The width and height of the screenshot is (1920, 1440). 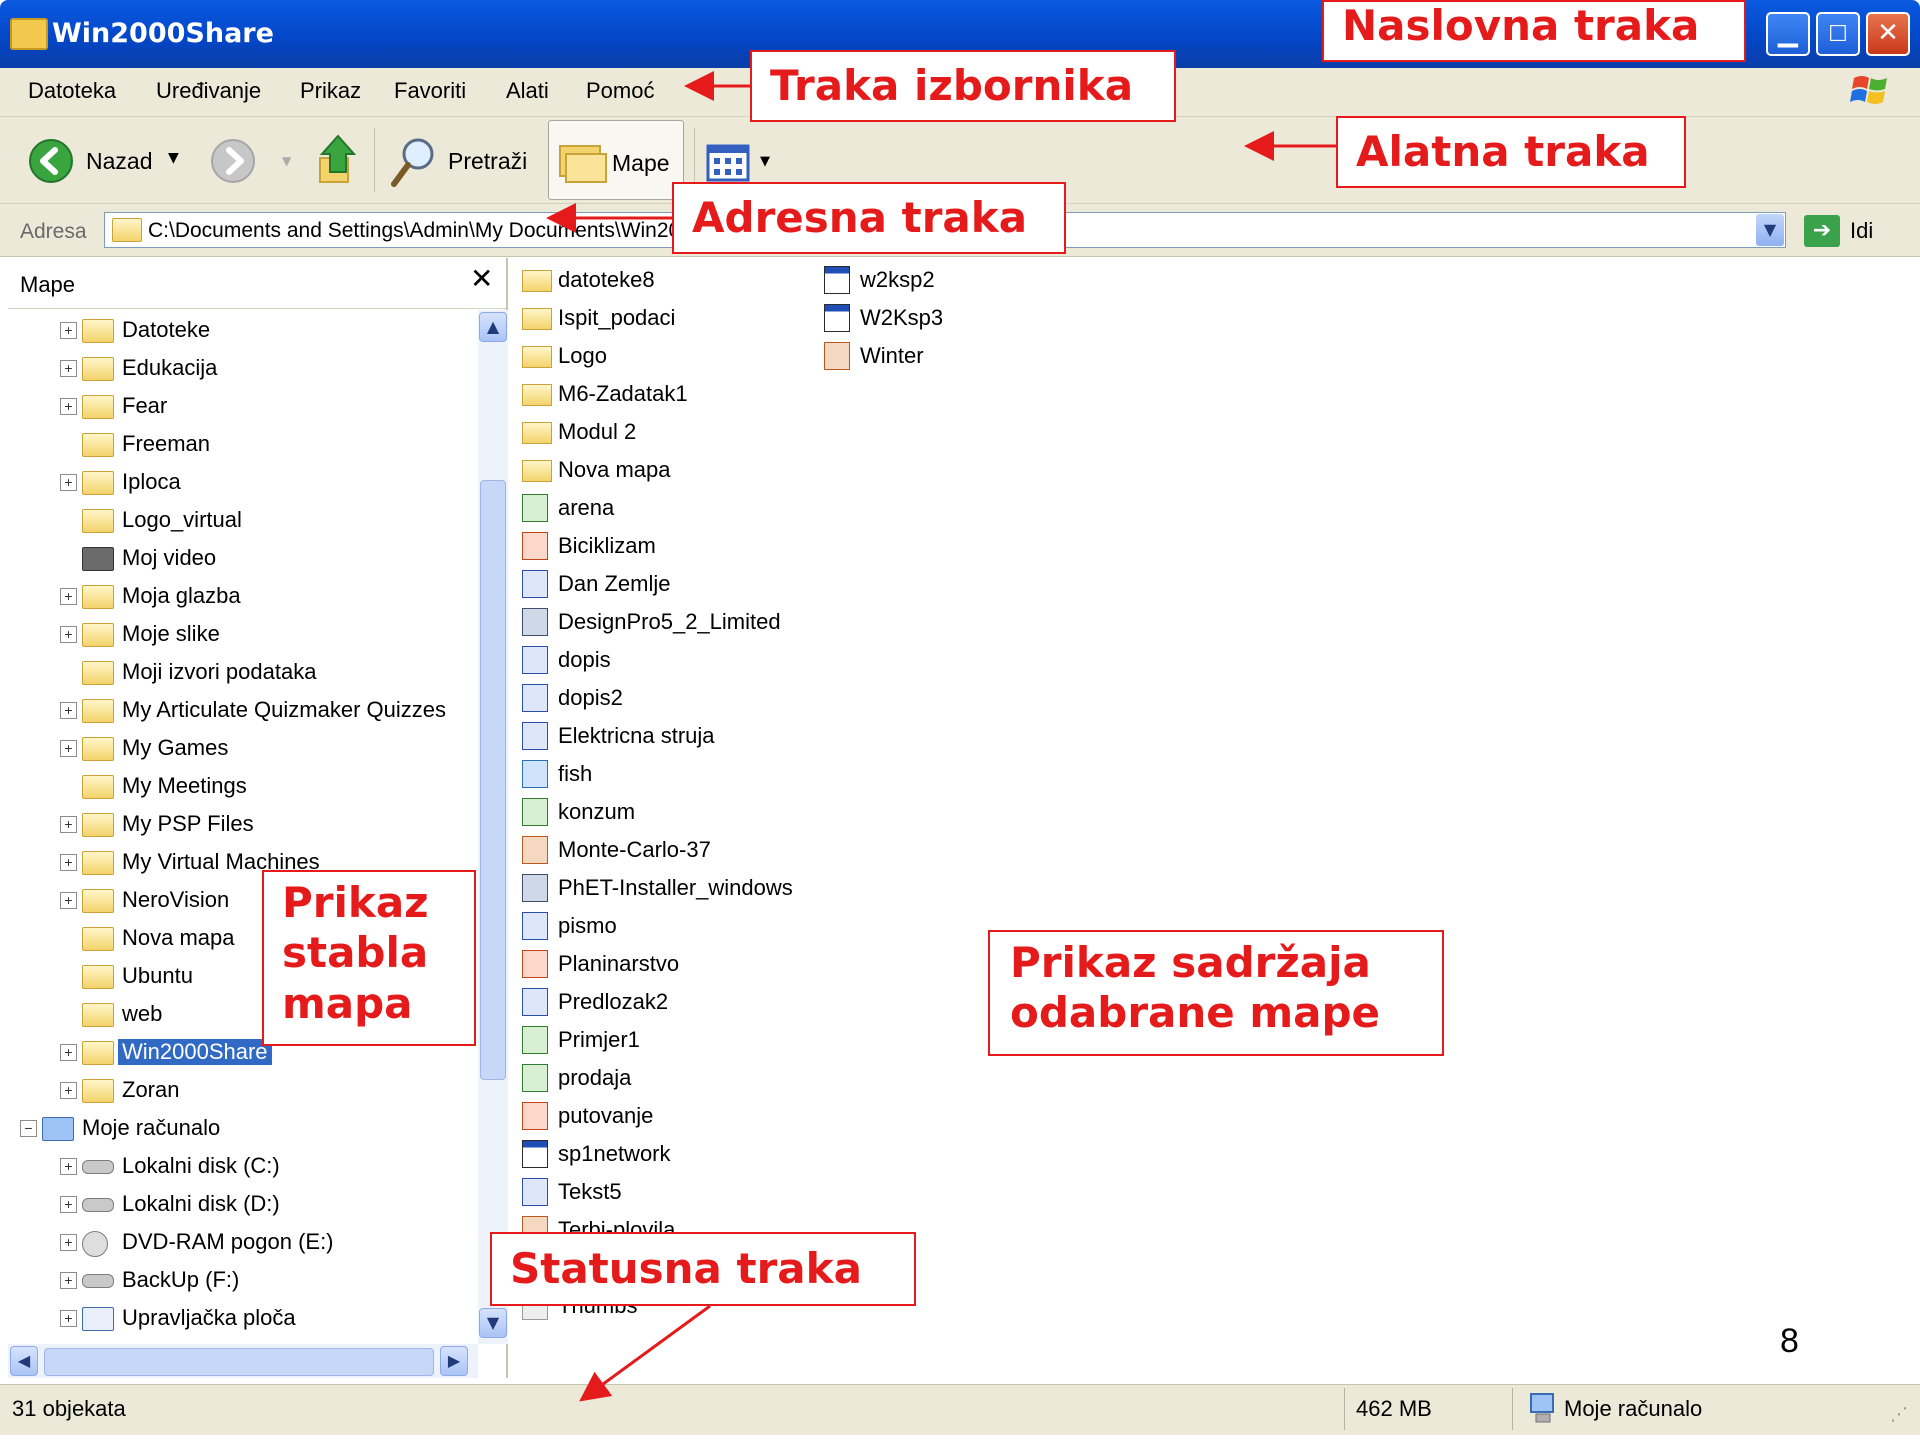 I want to click on slide-page-number: 8, so click(x=1789, y=1341).